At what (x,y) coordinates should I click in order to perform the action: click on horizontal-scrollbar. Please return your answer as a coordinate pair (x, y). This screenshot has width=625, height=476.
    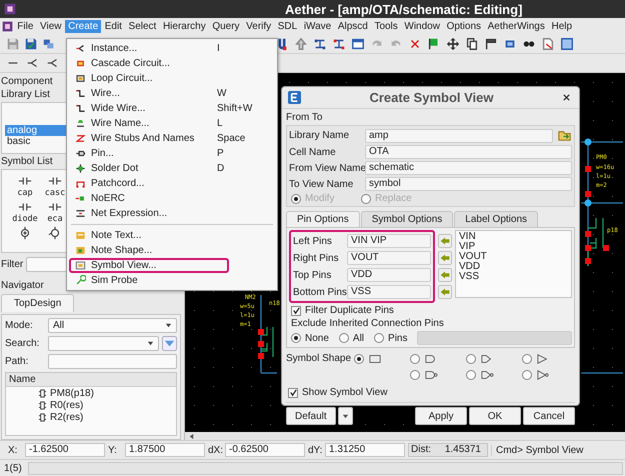
    Looking at the image, I should click on (405, 436).